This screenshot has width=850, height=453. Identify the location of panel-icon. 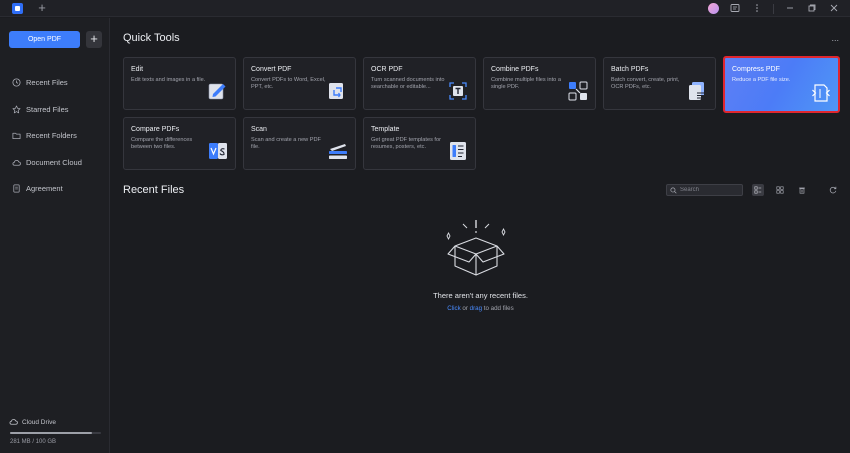
(735, 9).